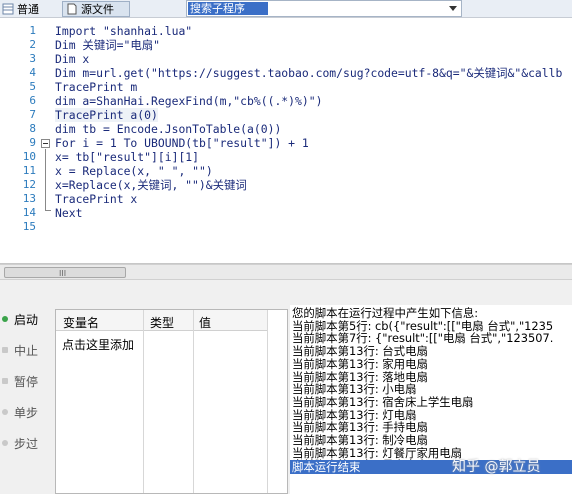  What do you see at coordinates (32, 86) in the screenshot?
I see `line-number: 5` at bounding box center [32, 86].